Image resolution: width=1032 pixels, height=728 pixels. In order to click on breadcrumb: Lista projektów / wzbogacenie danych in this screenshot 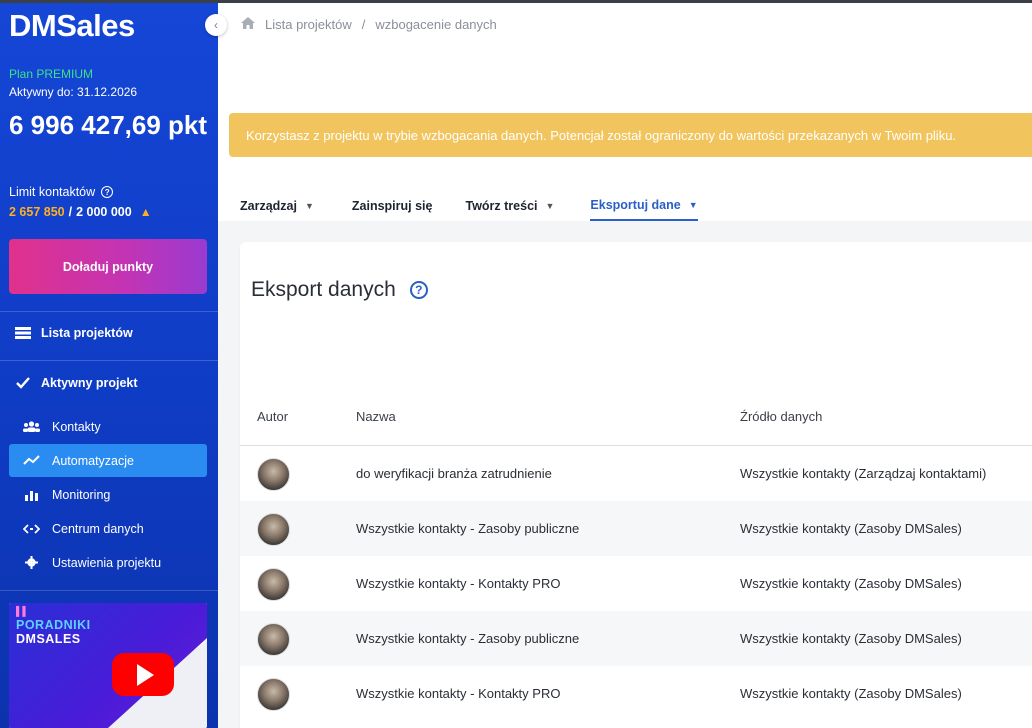, I will do `click(369, 24)`.